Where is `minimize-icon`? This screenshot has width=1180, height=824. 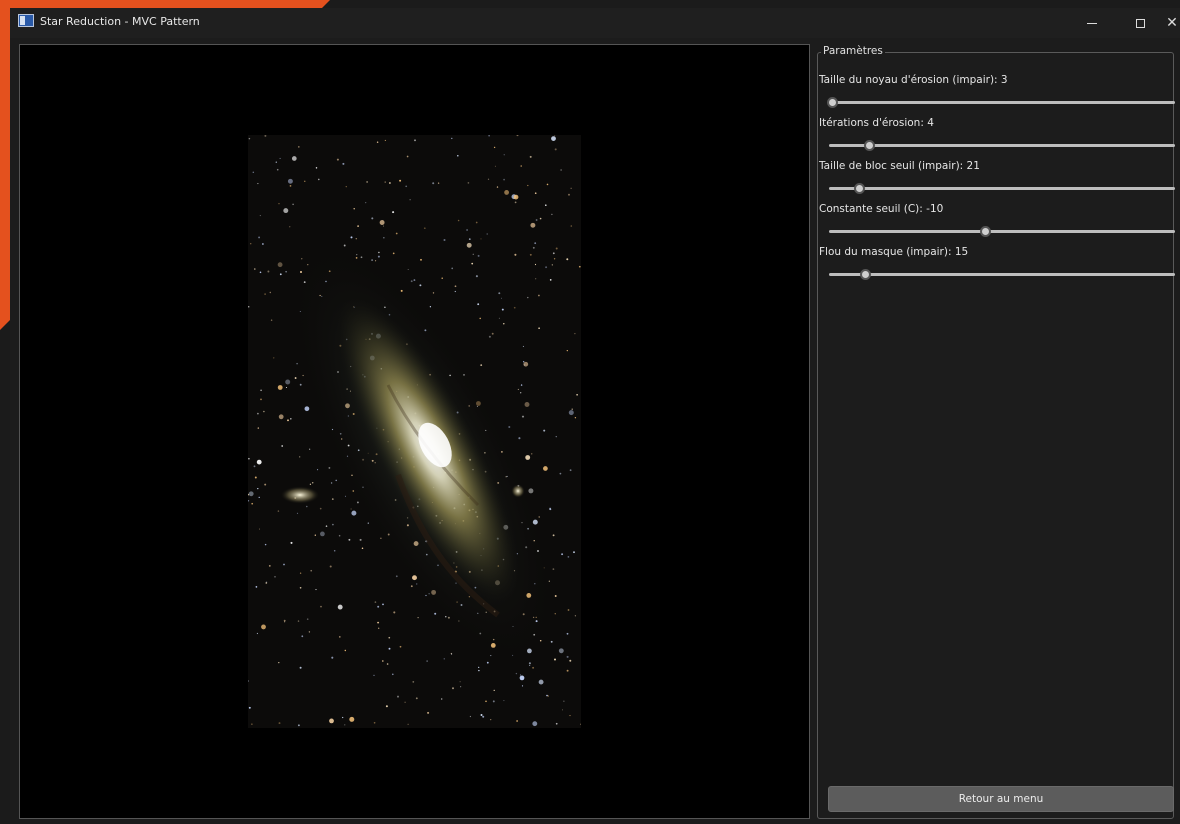
minimize-icon is located at coordinates (1092, 23).